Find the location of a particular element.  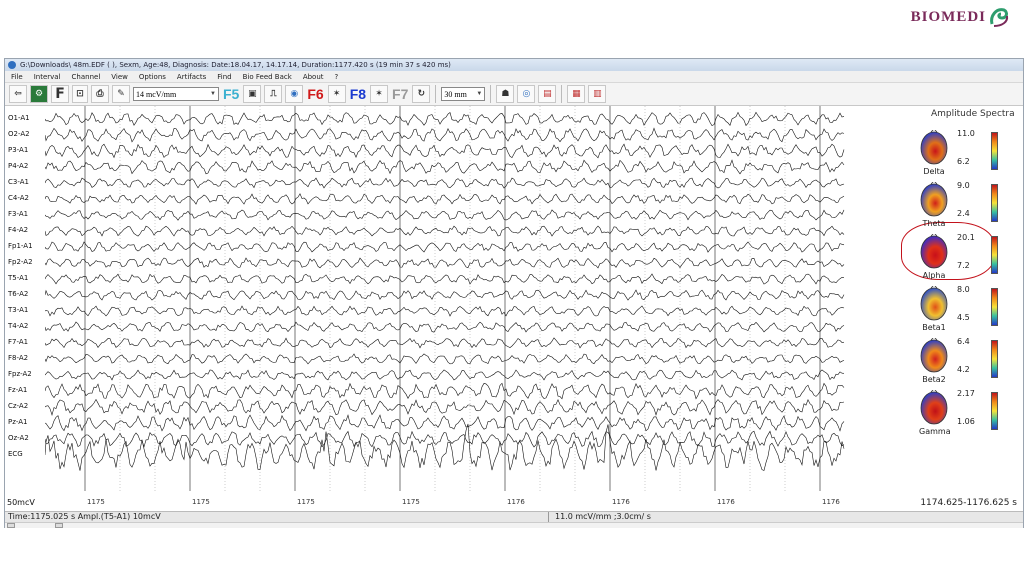

channel-label: Fpz-A2 is located at coordinates (20, 374).